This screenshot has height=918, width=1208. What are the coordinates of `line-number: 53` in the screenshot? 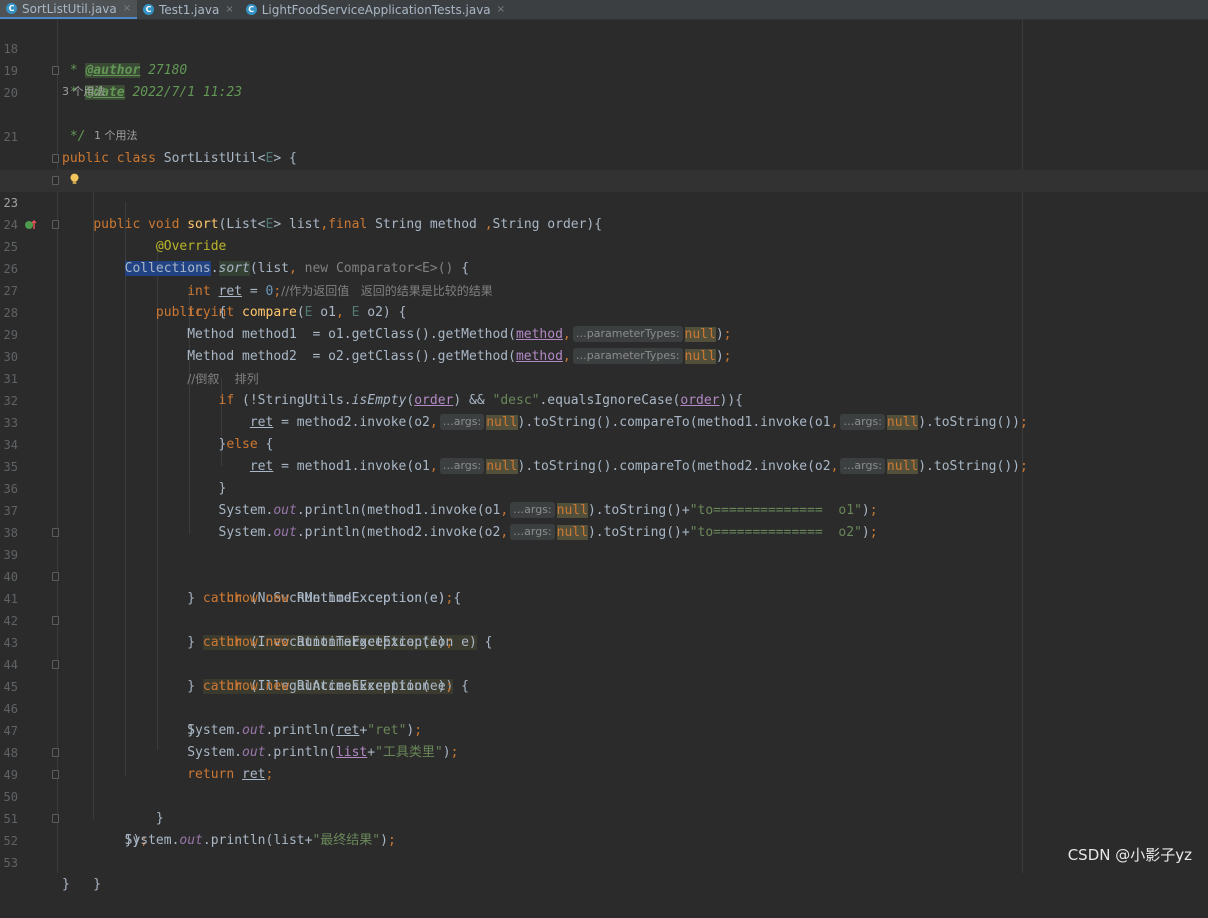 It's located at (10, 863).